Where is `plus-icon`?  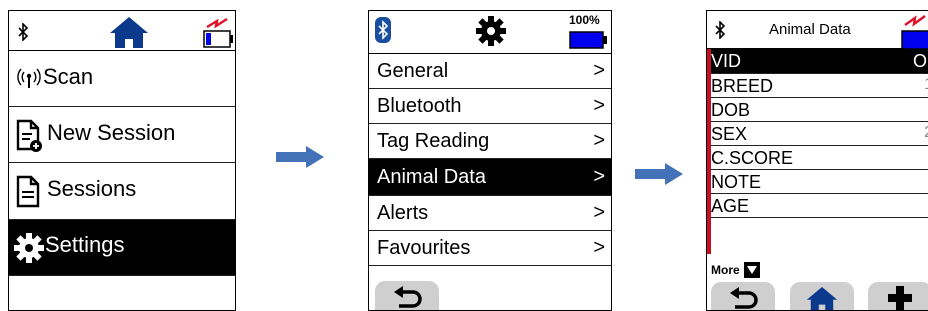
plus-icon is located at coordinates (900, 298).